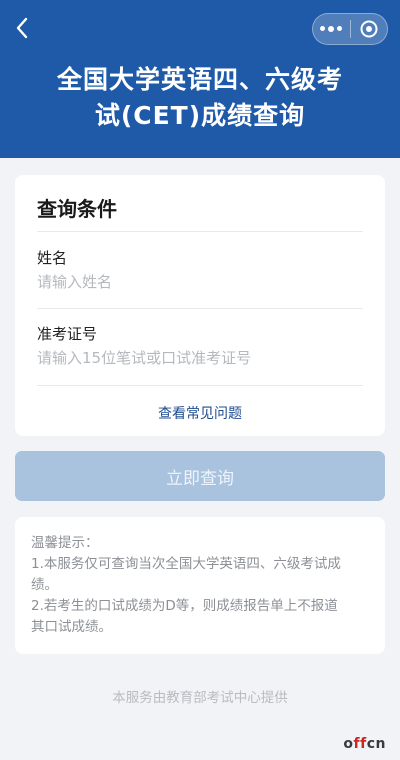 Image resolution: width=400 pixels, height=760 pixels. I want to click on watermark-logo: offcn, so click(364, 744).